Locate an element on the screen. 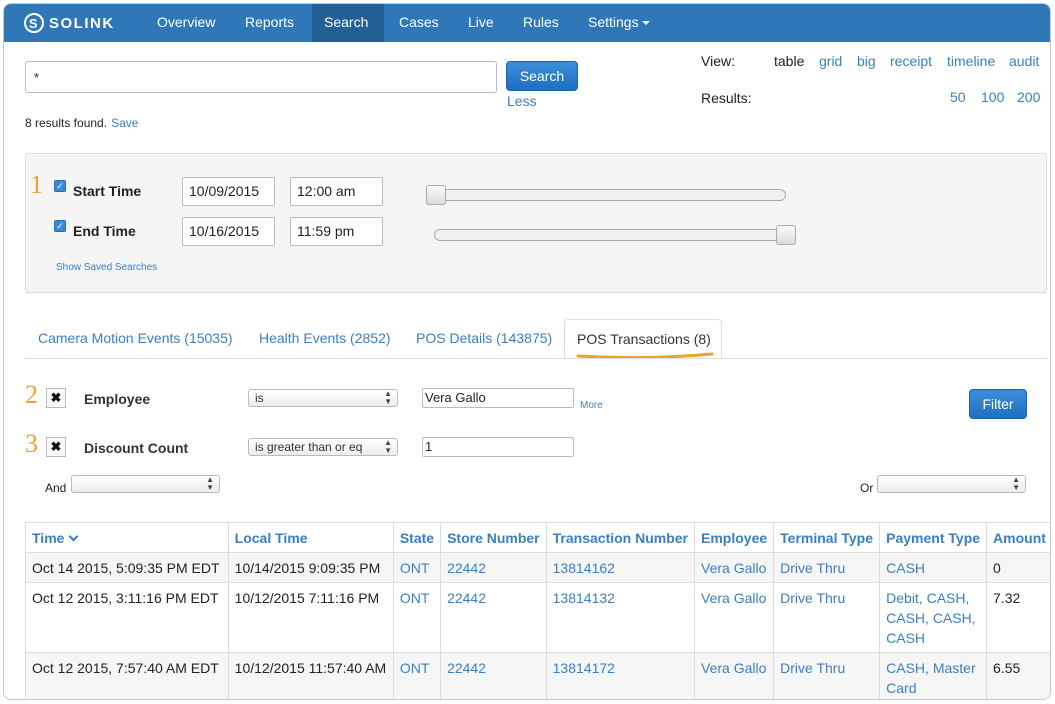  cell-amount: 6.55 is located at coordinates (1018, 675).